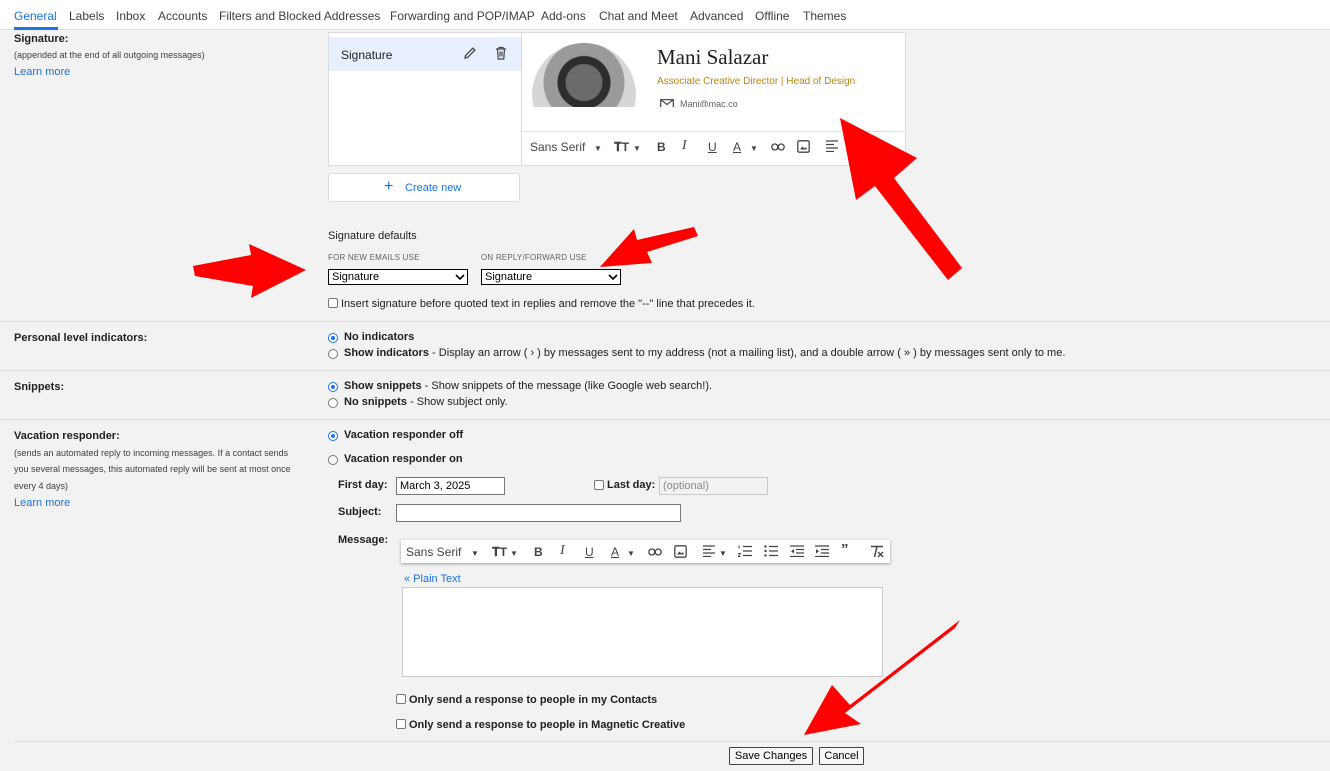 The width and height of the screenshot is (1330, 771). Describe the element at coordinates (182, 16) in the screenshot. I see `tab-accounts: Accounts` at that location.